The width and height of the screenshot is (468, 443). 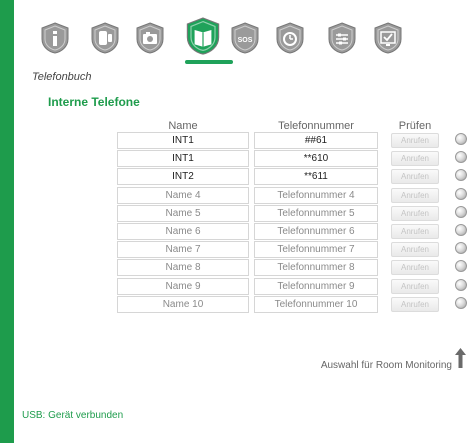 I want to click on table-row: INT2 **611 Anrufen, so click(x=234, y=177).